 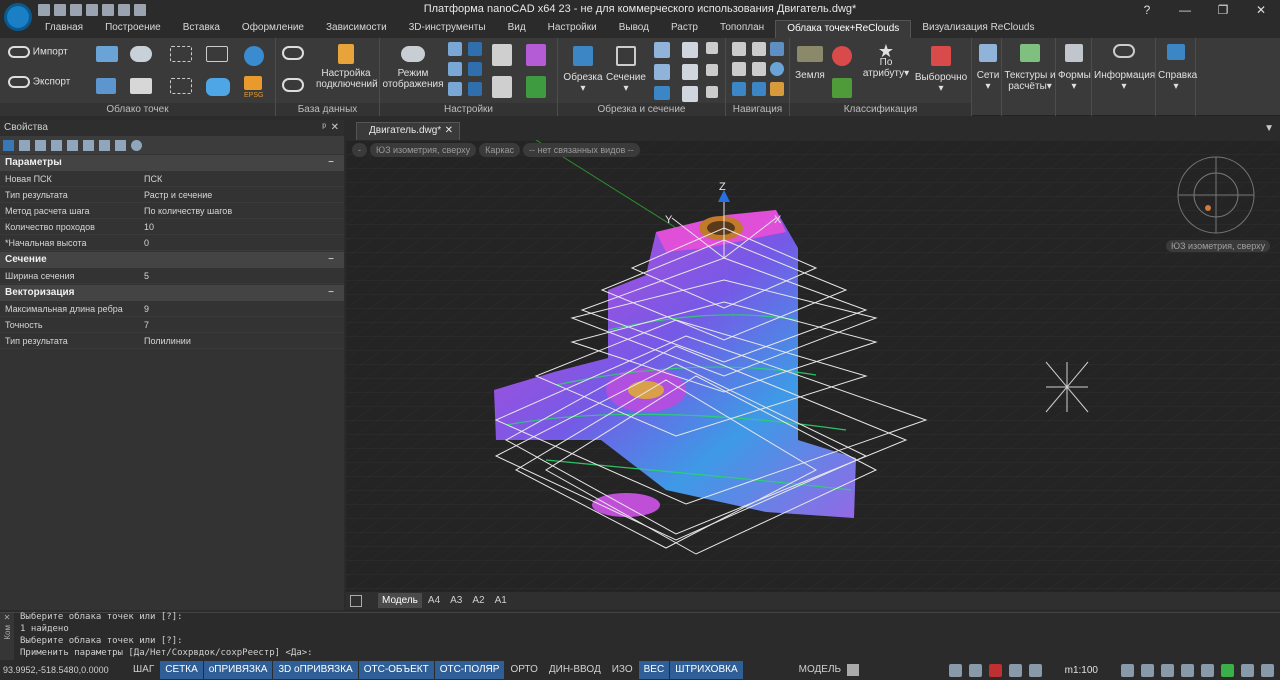 I want to click on model-space-indicator: МОДЕЛЬ, so click(x=820, y=670).